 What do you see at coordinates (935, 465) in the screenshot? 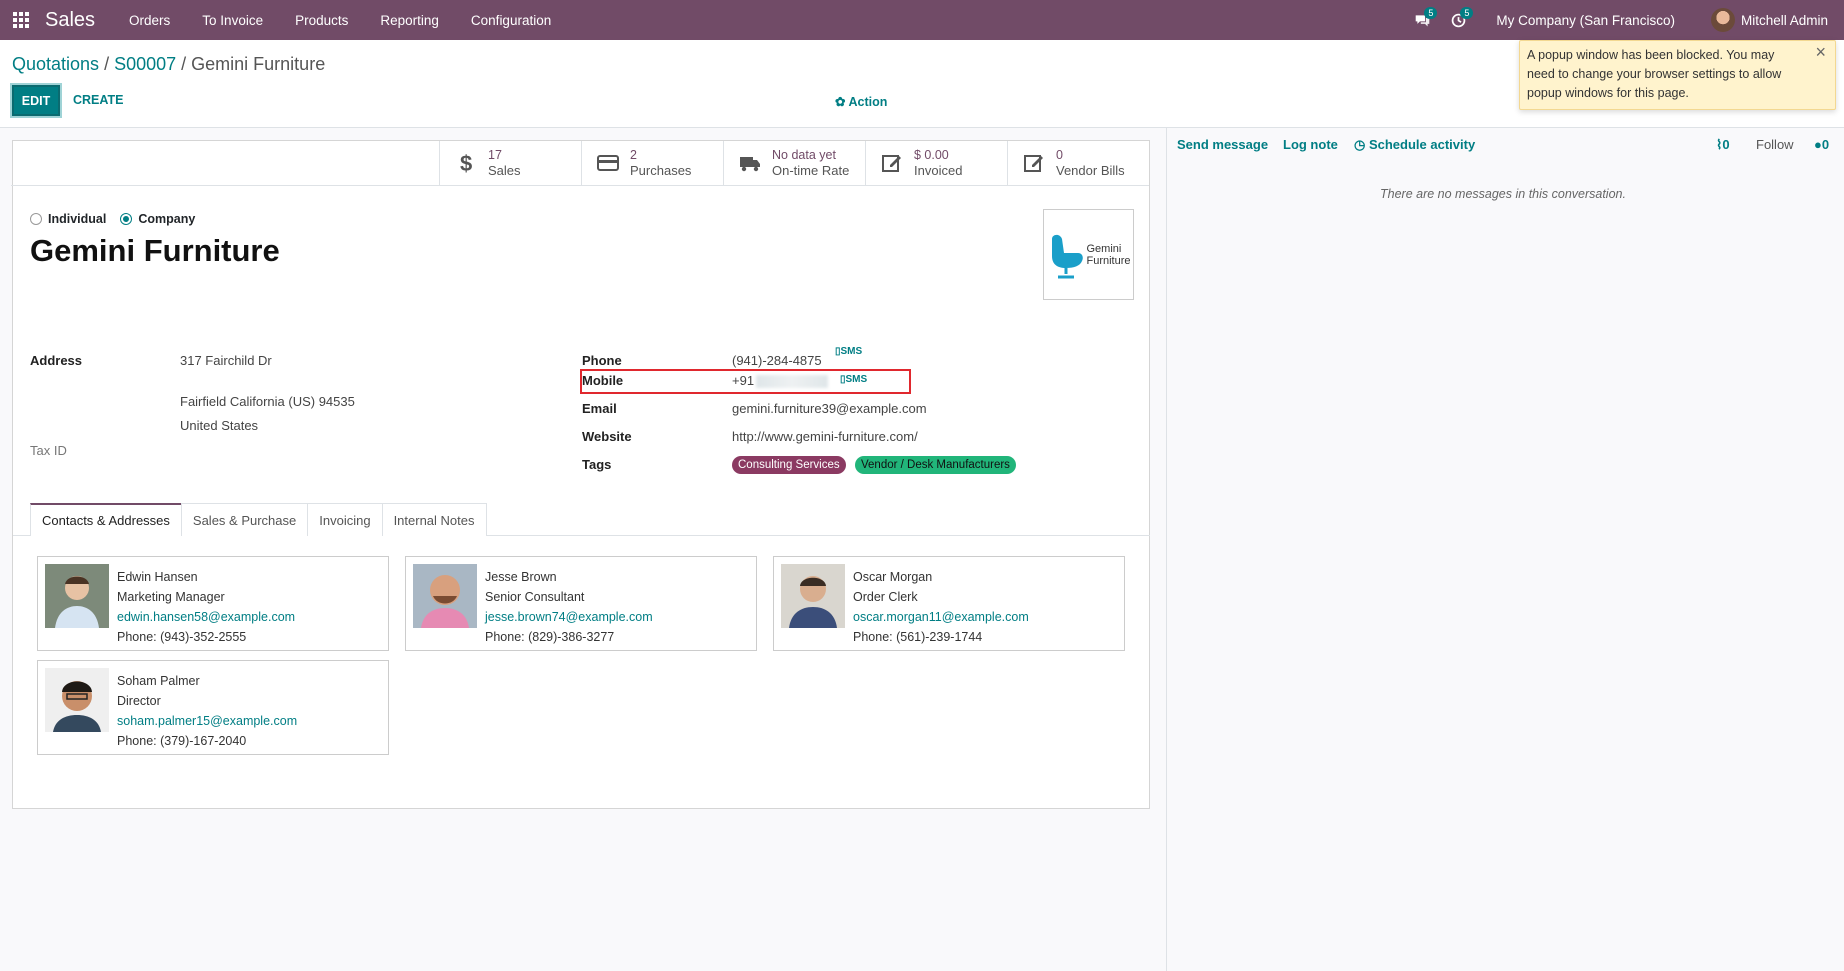
I see `tag-vendor-desk-manufacturers: Vendor / Desk Manufacturers` at bounding box center [935, 465].